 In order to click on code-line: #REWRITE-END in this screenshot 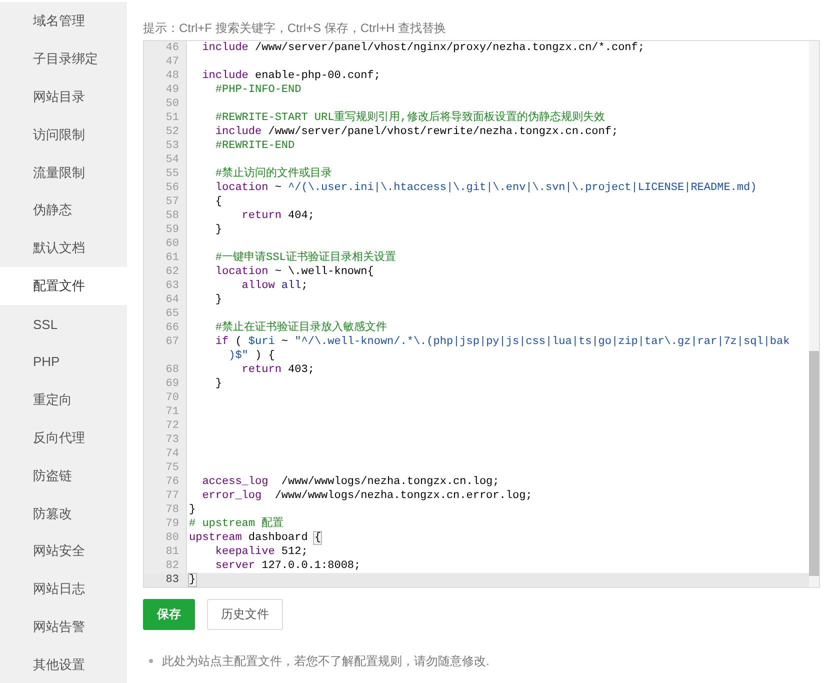, I will do `click(254, 146)`.